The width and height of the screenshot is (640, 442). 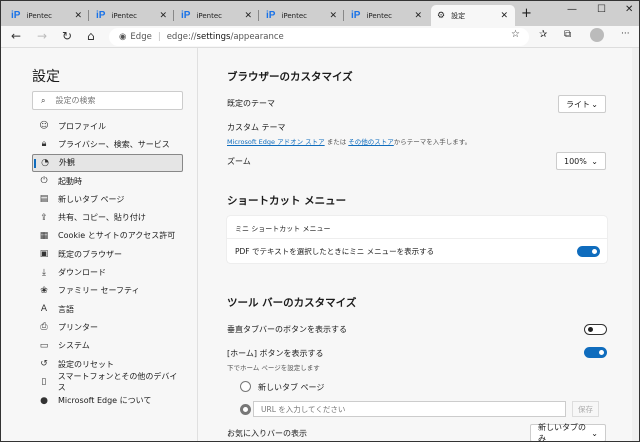 I want to click on avatar, so click(x=597, y=35).